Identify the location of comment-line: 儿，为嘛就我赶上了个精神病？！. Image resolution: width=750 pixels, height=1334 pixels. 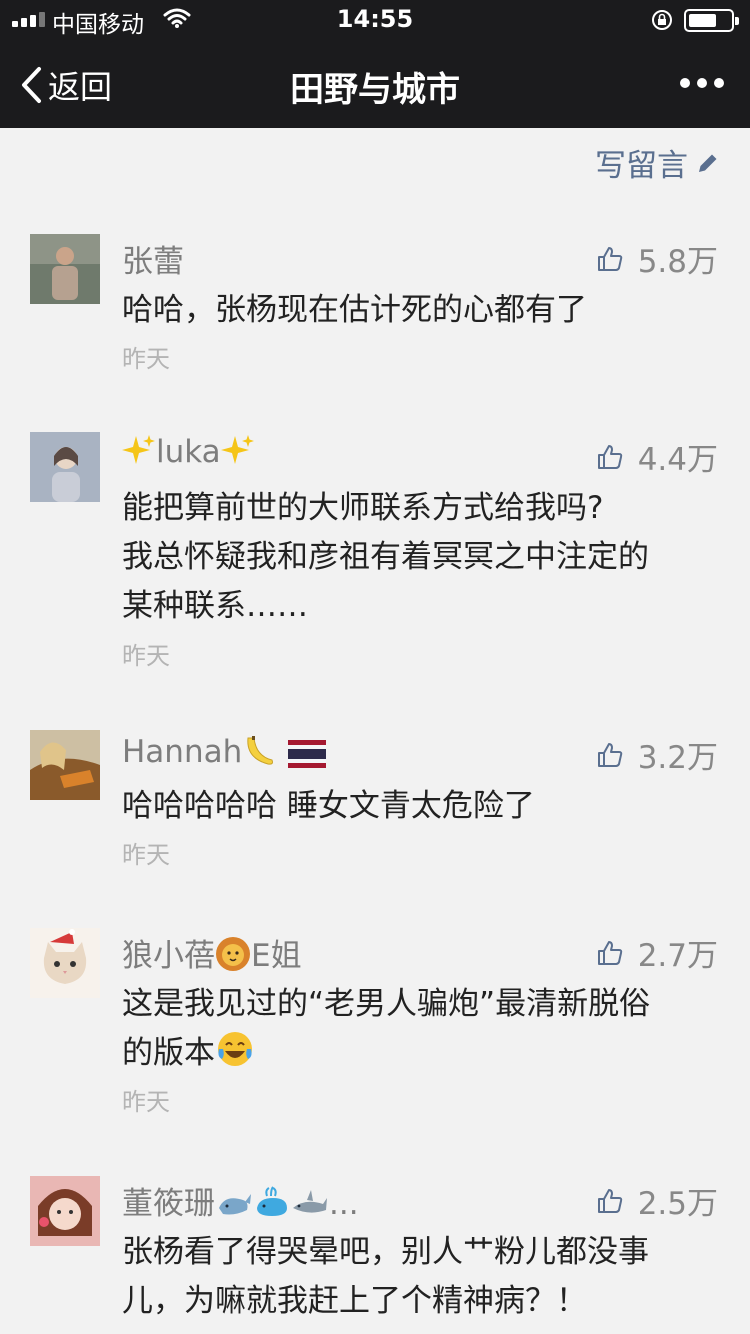
(354, 1301).